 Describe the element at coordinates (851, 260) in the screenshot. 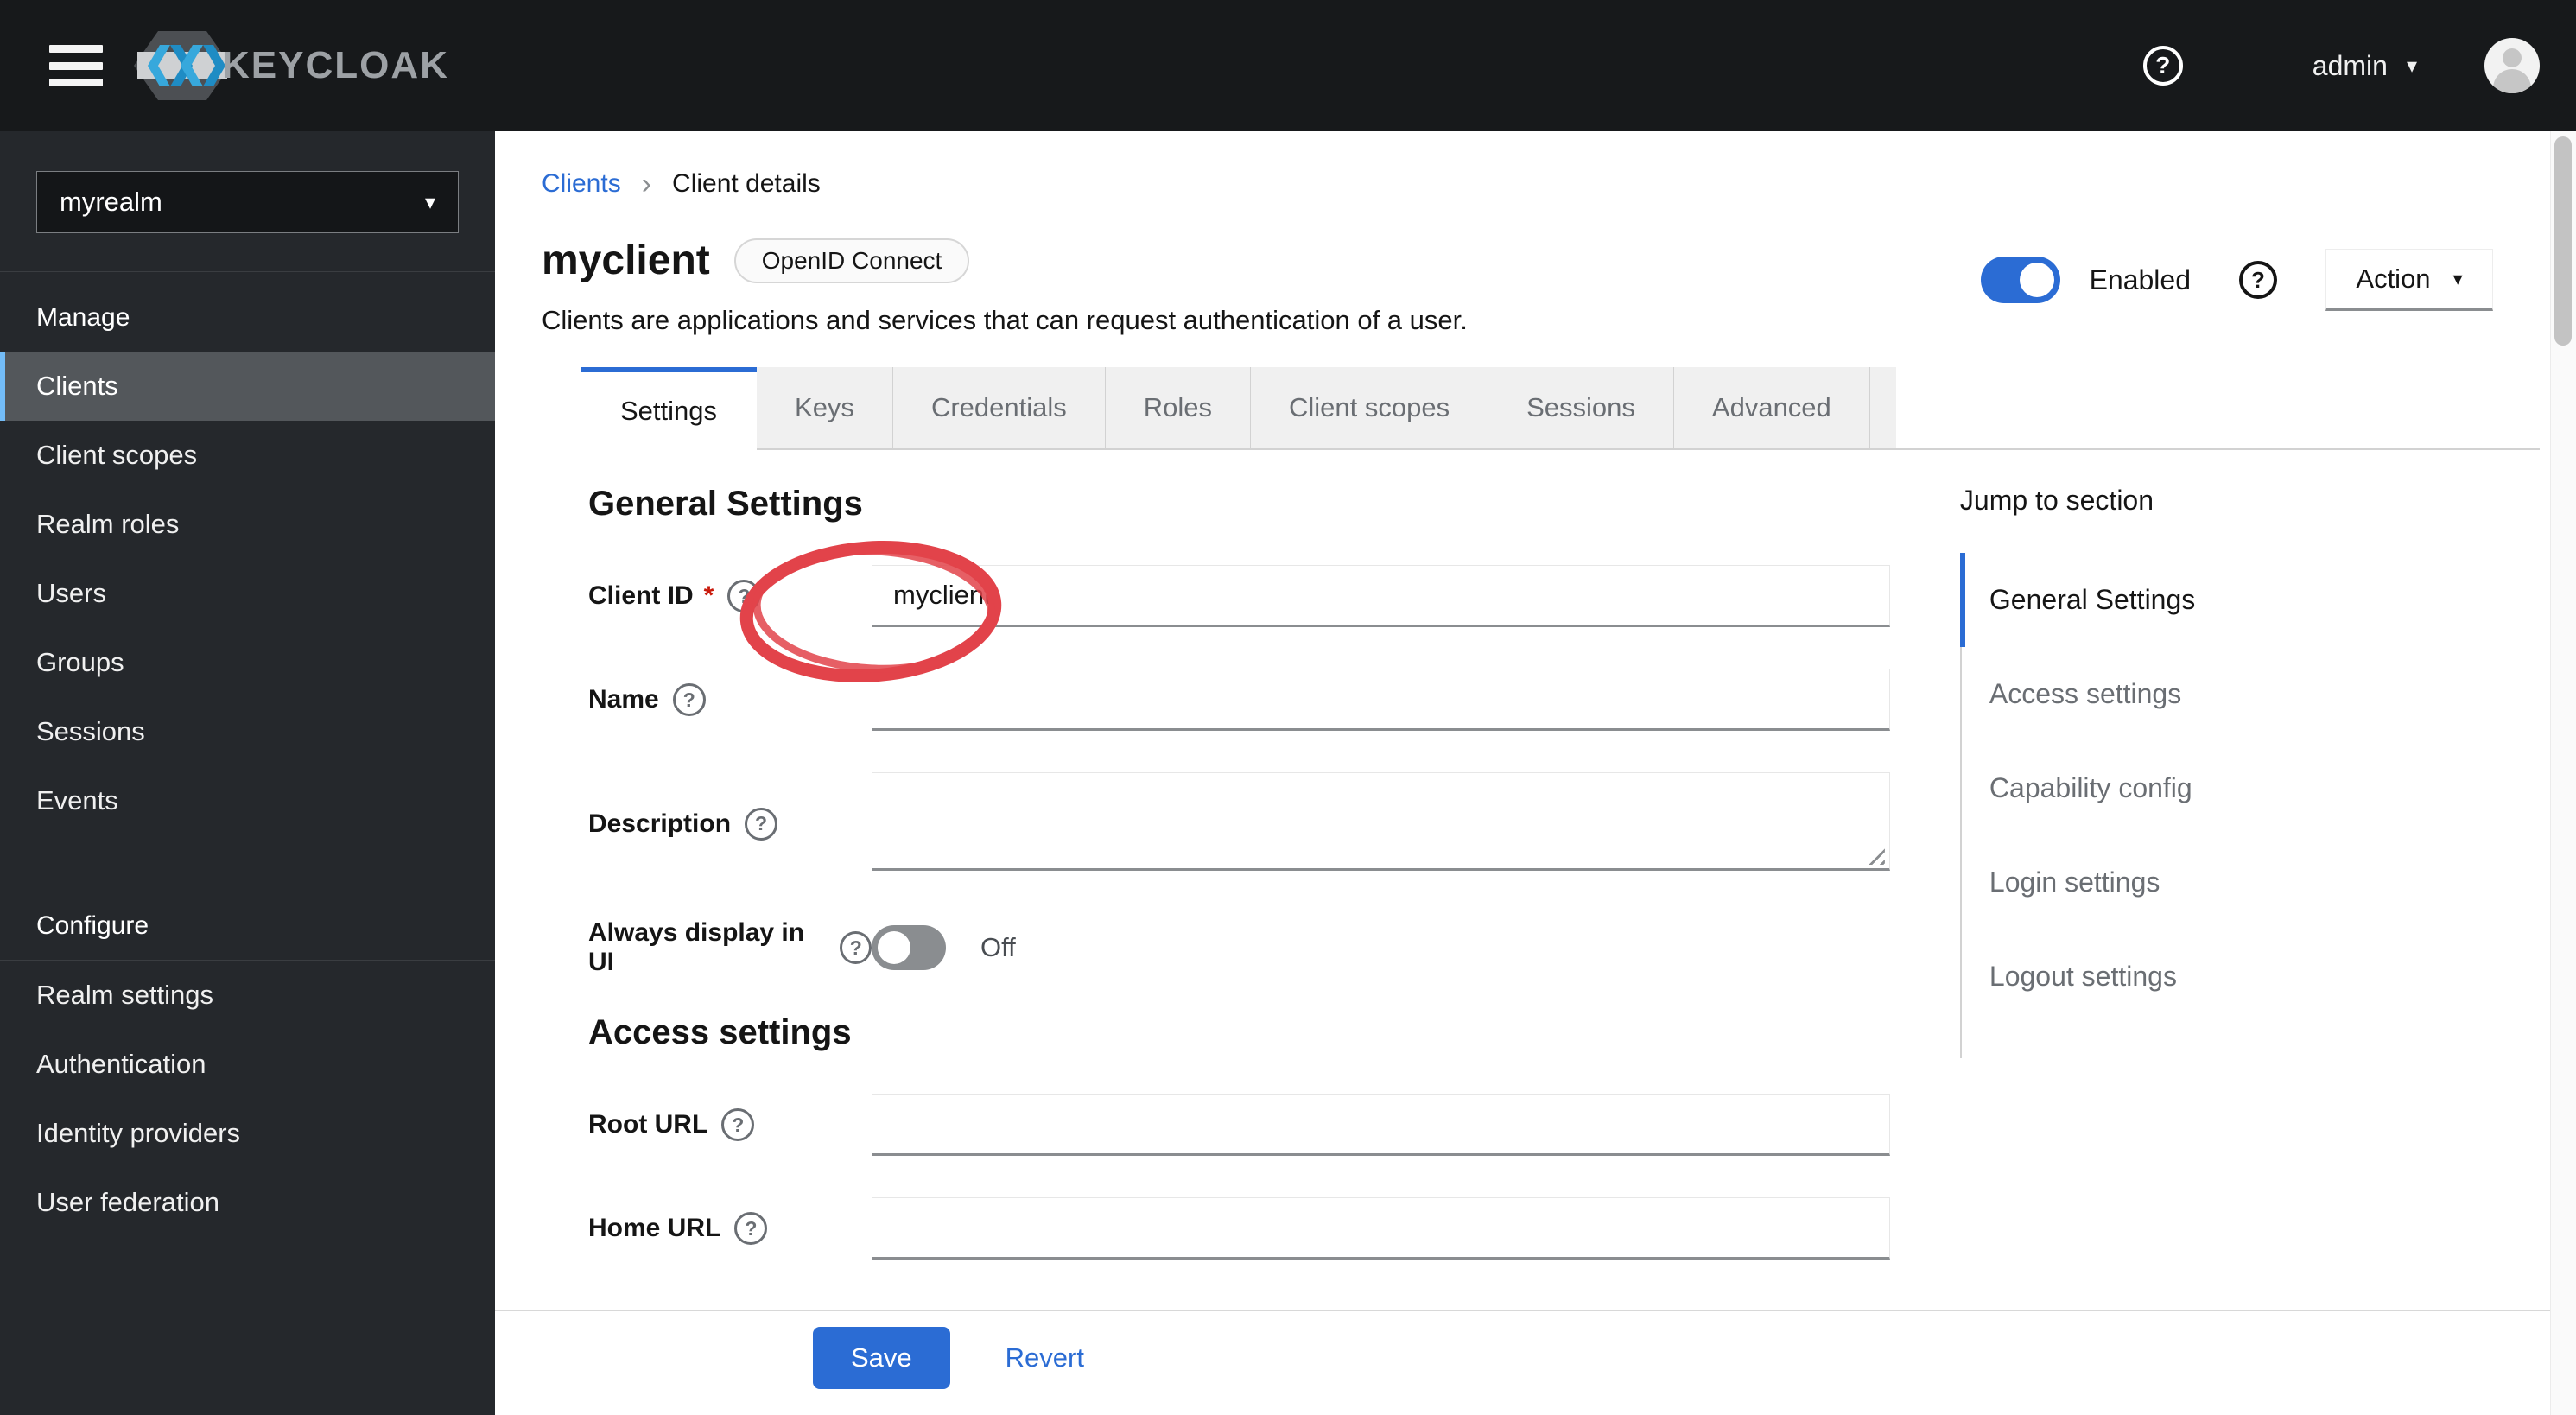

I see `protocol-badge: OpenID Connect` at that location.